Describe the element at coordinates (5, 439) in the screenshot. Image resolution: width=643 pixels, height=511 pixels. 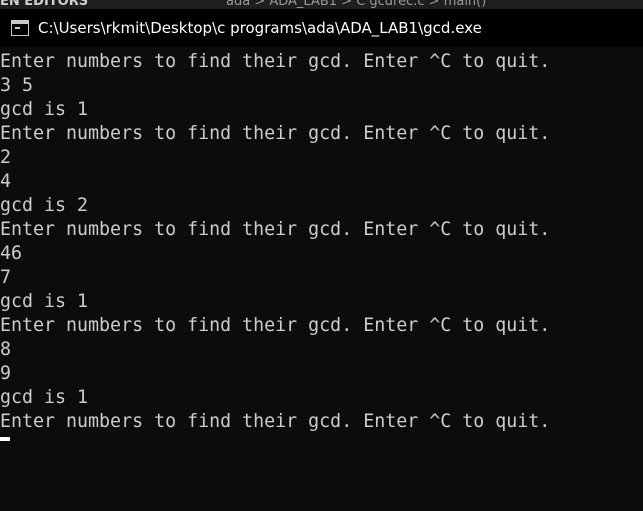
I see `text-cursor` at that location.